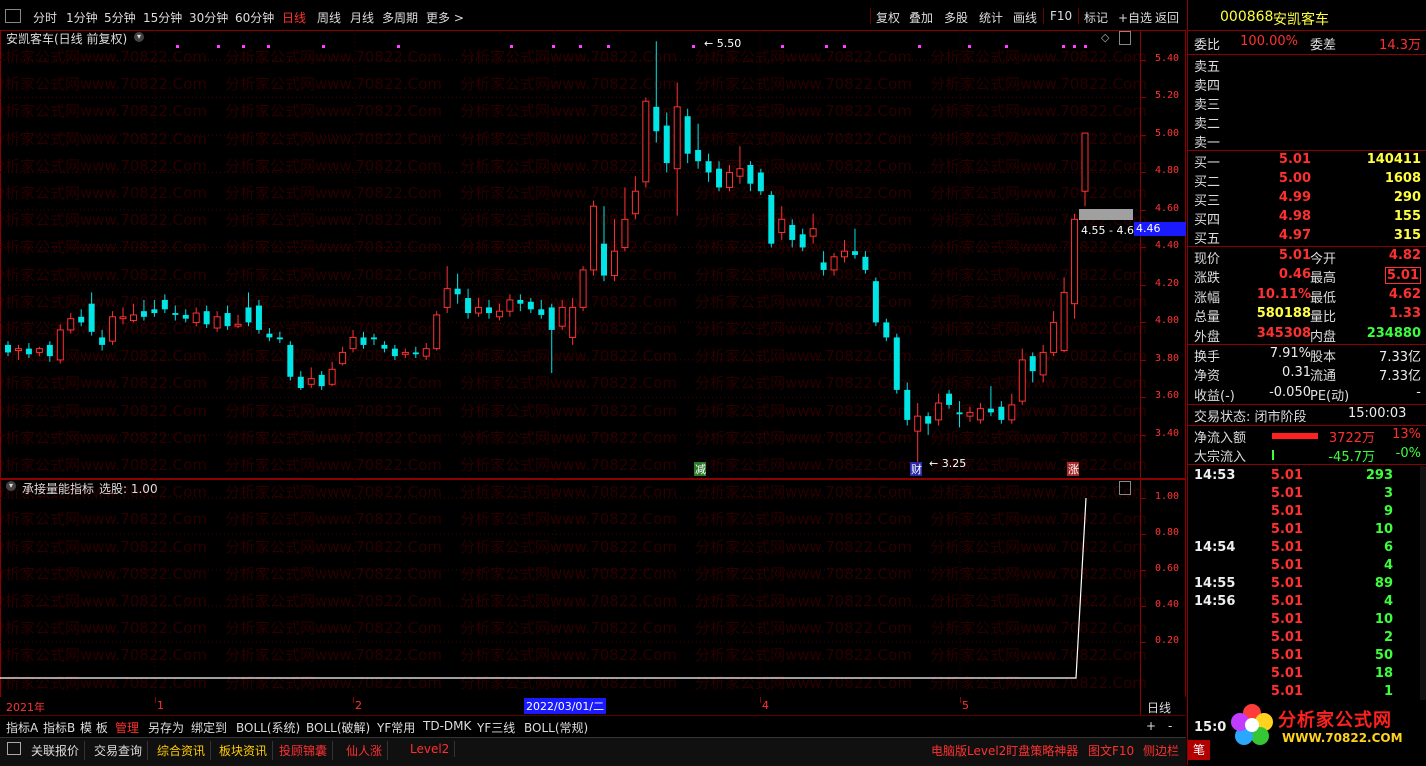  What do you see at coordinates (556, 727) in the screenshot?
I see `indicator-tab: BOLL(常规)` at bounding box center [556, 727].